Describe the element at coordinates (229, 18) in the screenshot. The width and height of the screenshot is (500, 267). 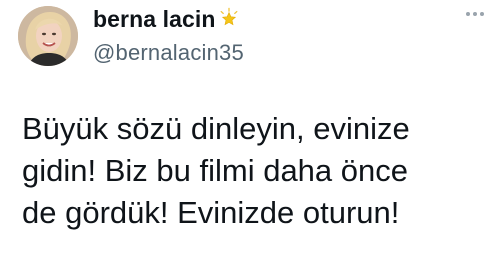
I see `star-icon` at that location.